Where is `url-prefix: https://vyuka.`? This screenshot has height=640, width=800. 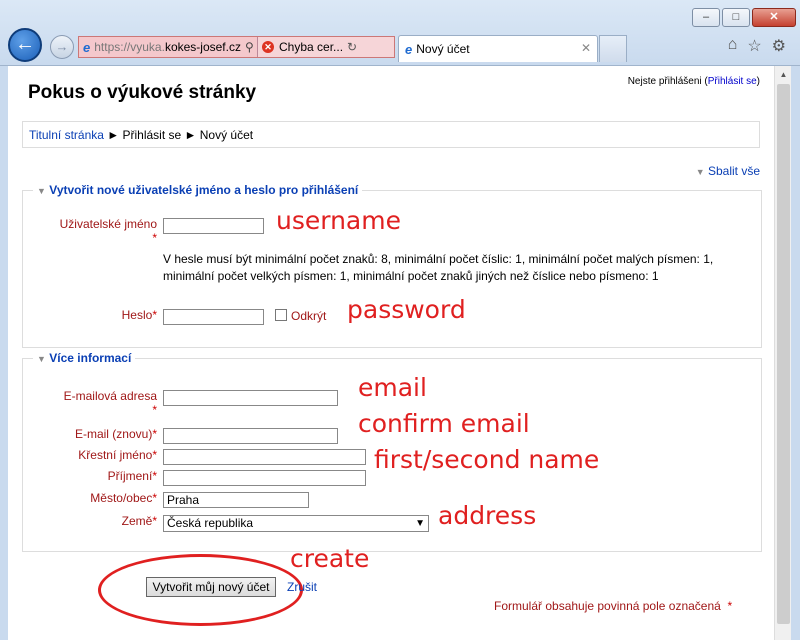
url-prefix: https://vyuka. is located at coordinates (129, 47).